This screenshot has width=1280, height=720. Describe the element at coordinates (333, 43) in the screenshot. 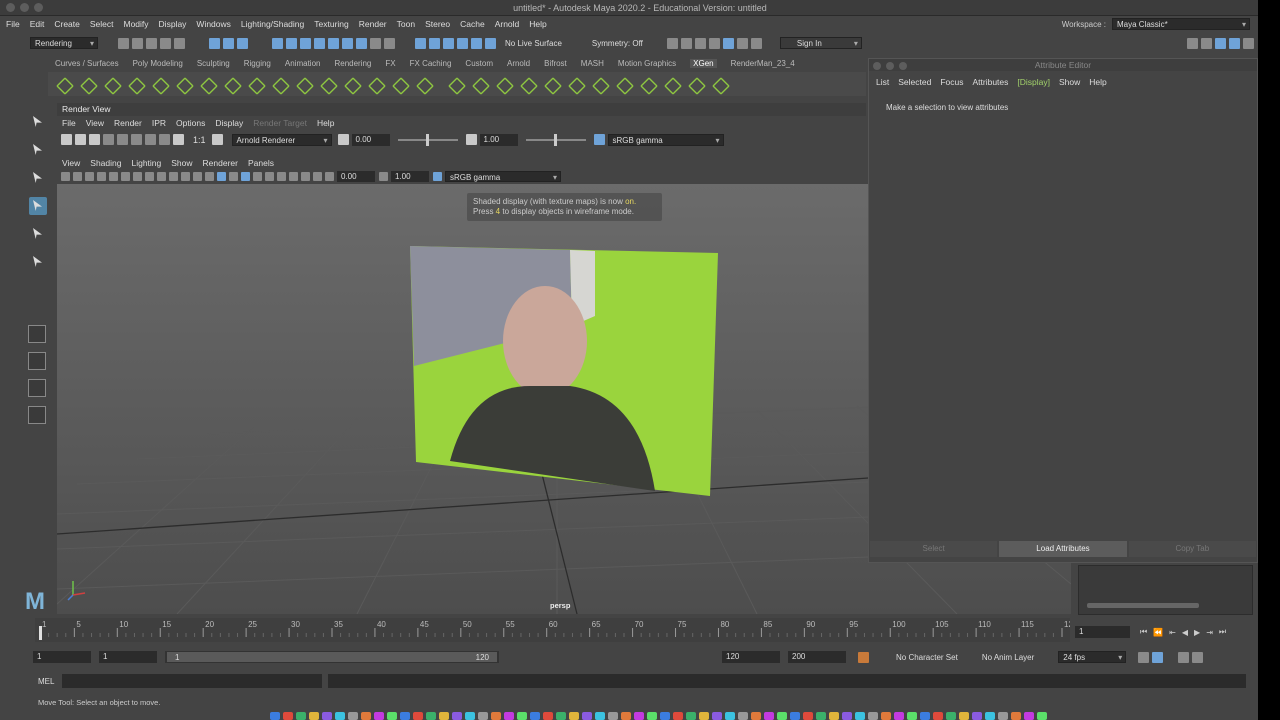

I see `snap-view-plane-icon` at that location.